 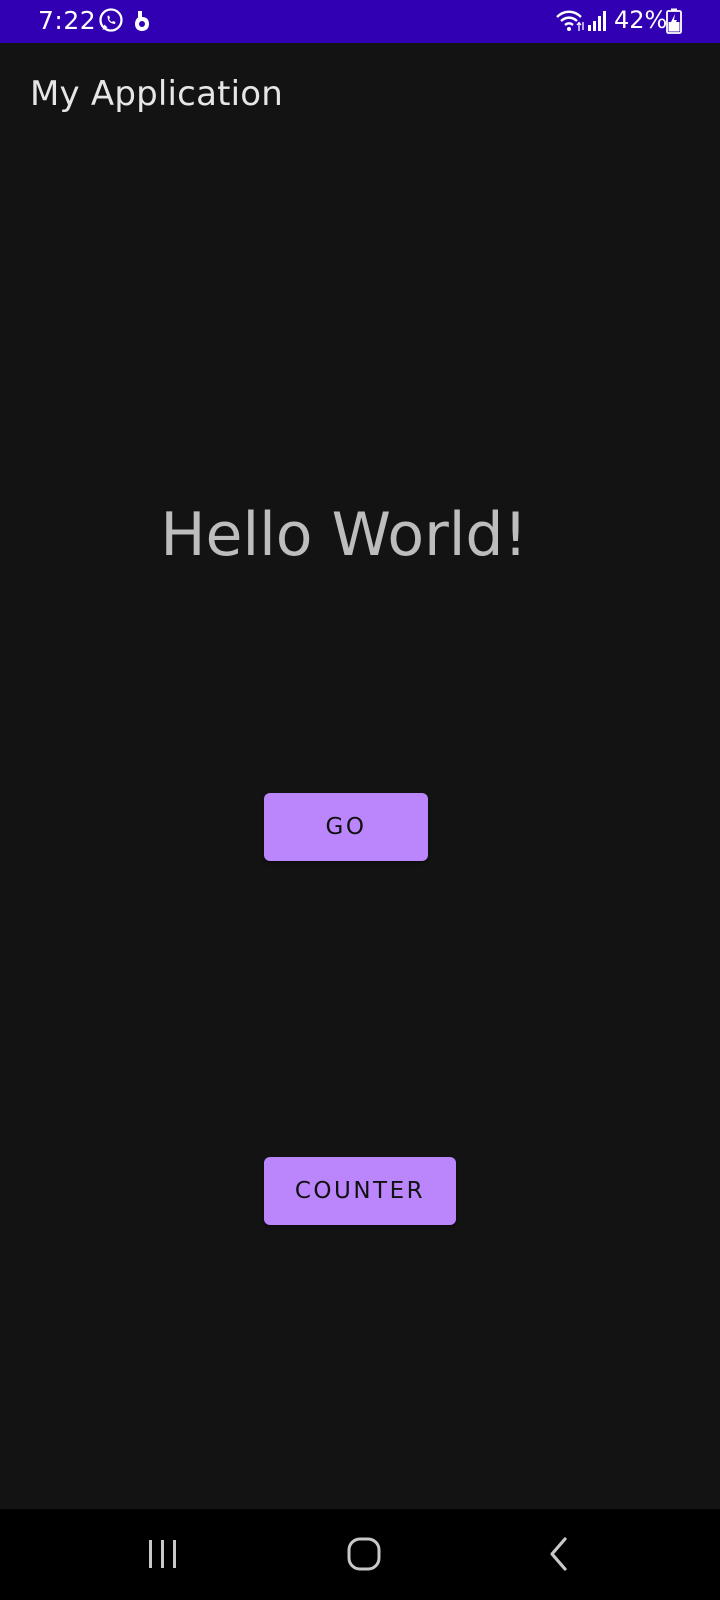 What do you see at coordinates (641, 20) in the screenshot?
I see `battery-percentage: 42%` at bounding box center [641, 20].